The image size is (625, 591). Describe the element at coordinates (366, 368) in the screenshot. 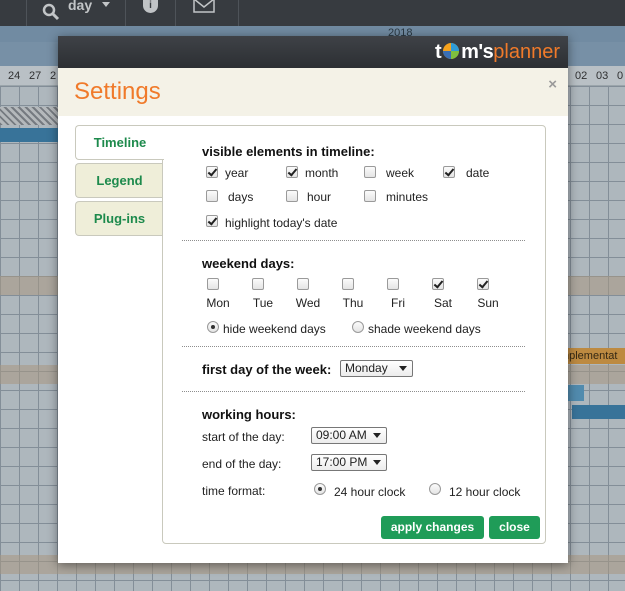

I see `first-day-value: Monday` at that location.